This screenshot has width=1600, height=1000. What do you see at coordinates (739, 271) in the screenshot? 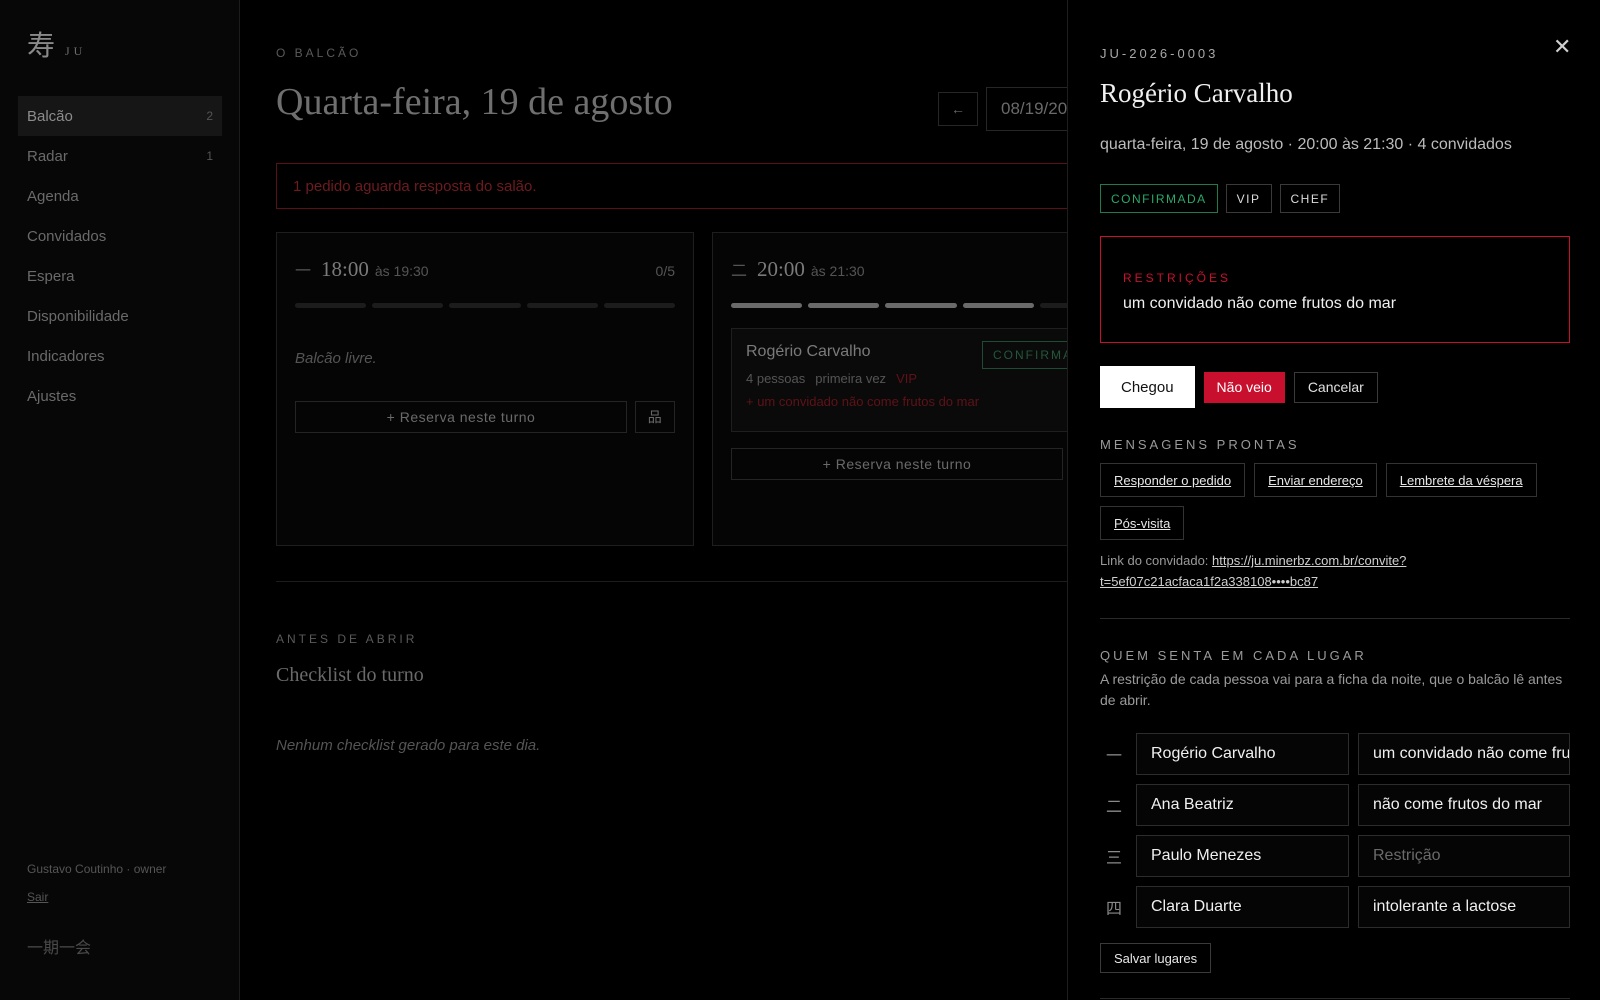
I see `shift-number: 二` at bounding box center [739, 271].